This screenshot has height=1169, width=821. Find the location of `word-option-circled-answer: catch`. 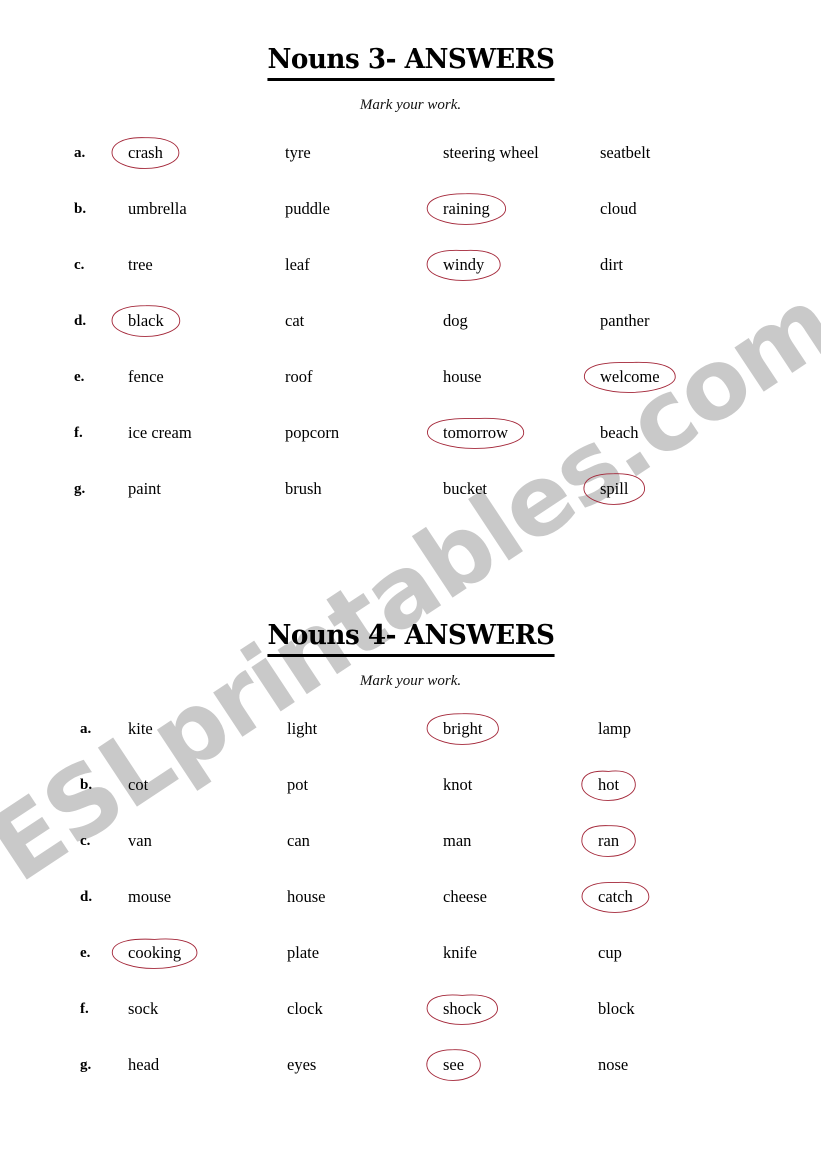

word-option-circled-answer: catch is located at coordinates (615, 897).